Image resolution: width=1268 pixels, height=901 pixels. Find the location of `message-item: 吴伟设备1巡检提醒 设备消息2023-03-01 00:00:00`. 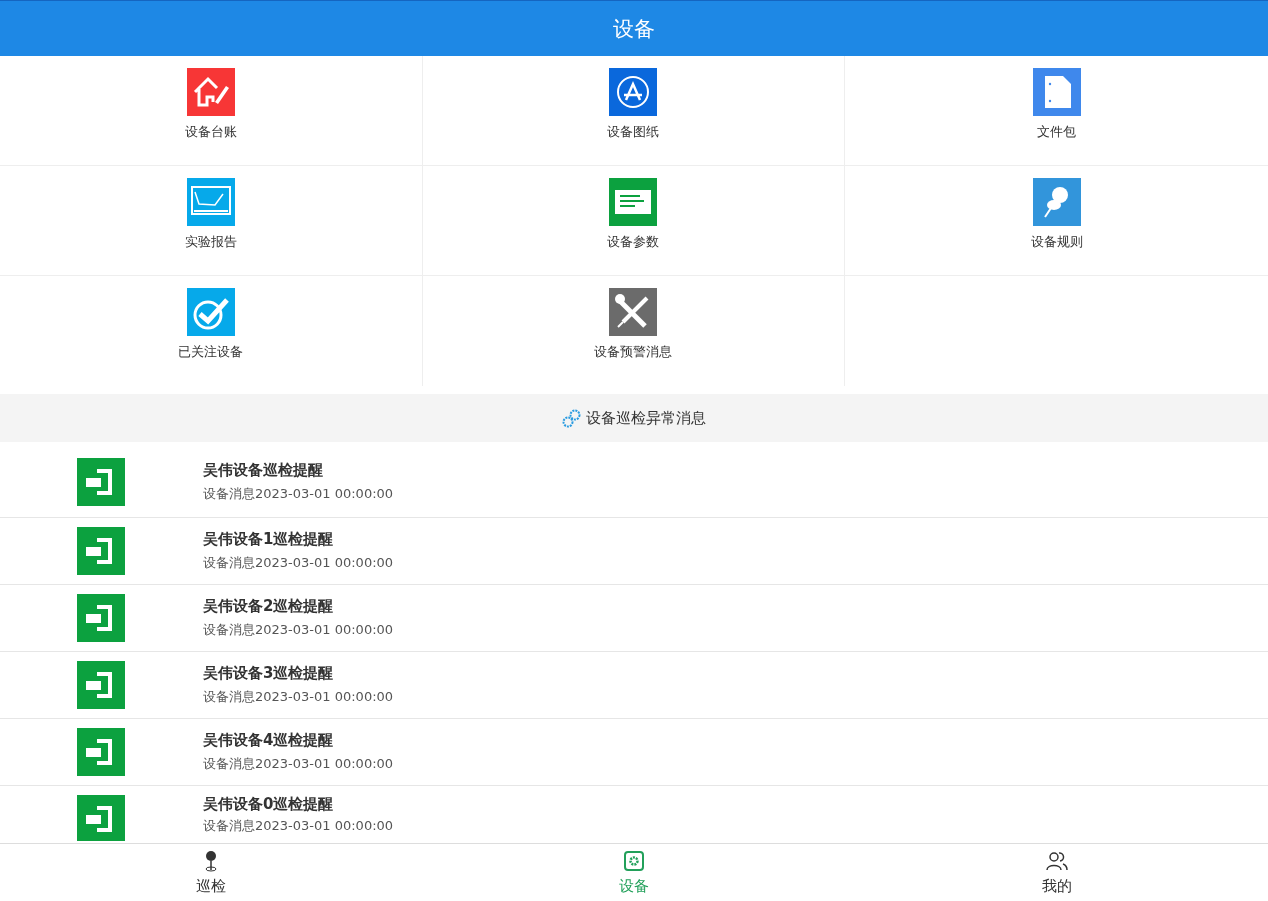

message-item: 吴伟设备1巡检提醒 设备消息2023-03-01 00:00:00 is located at coordinates (634, 551).